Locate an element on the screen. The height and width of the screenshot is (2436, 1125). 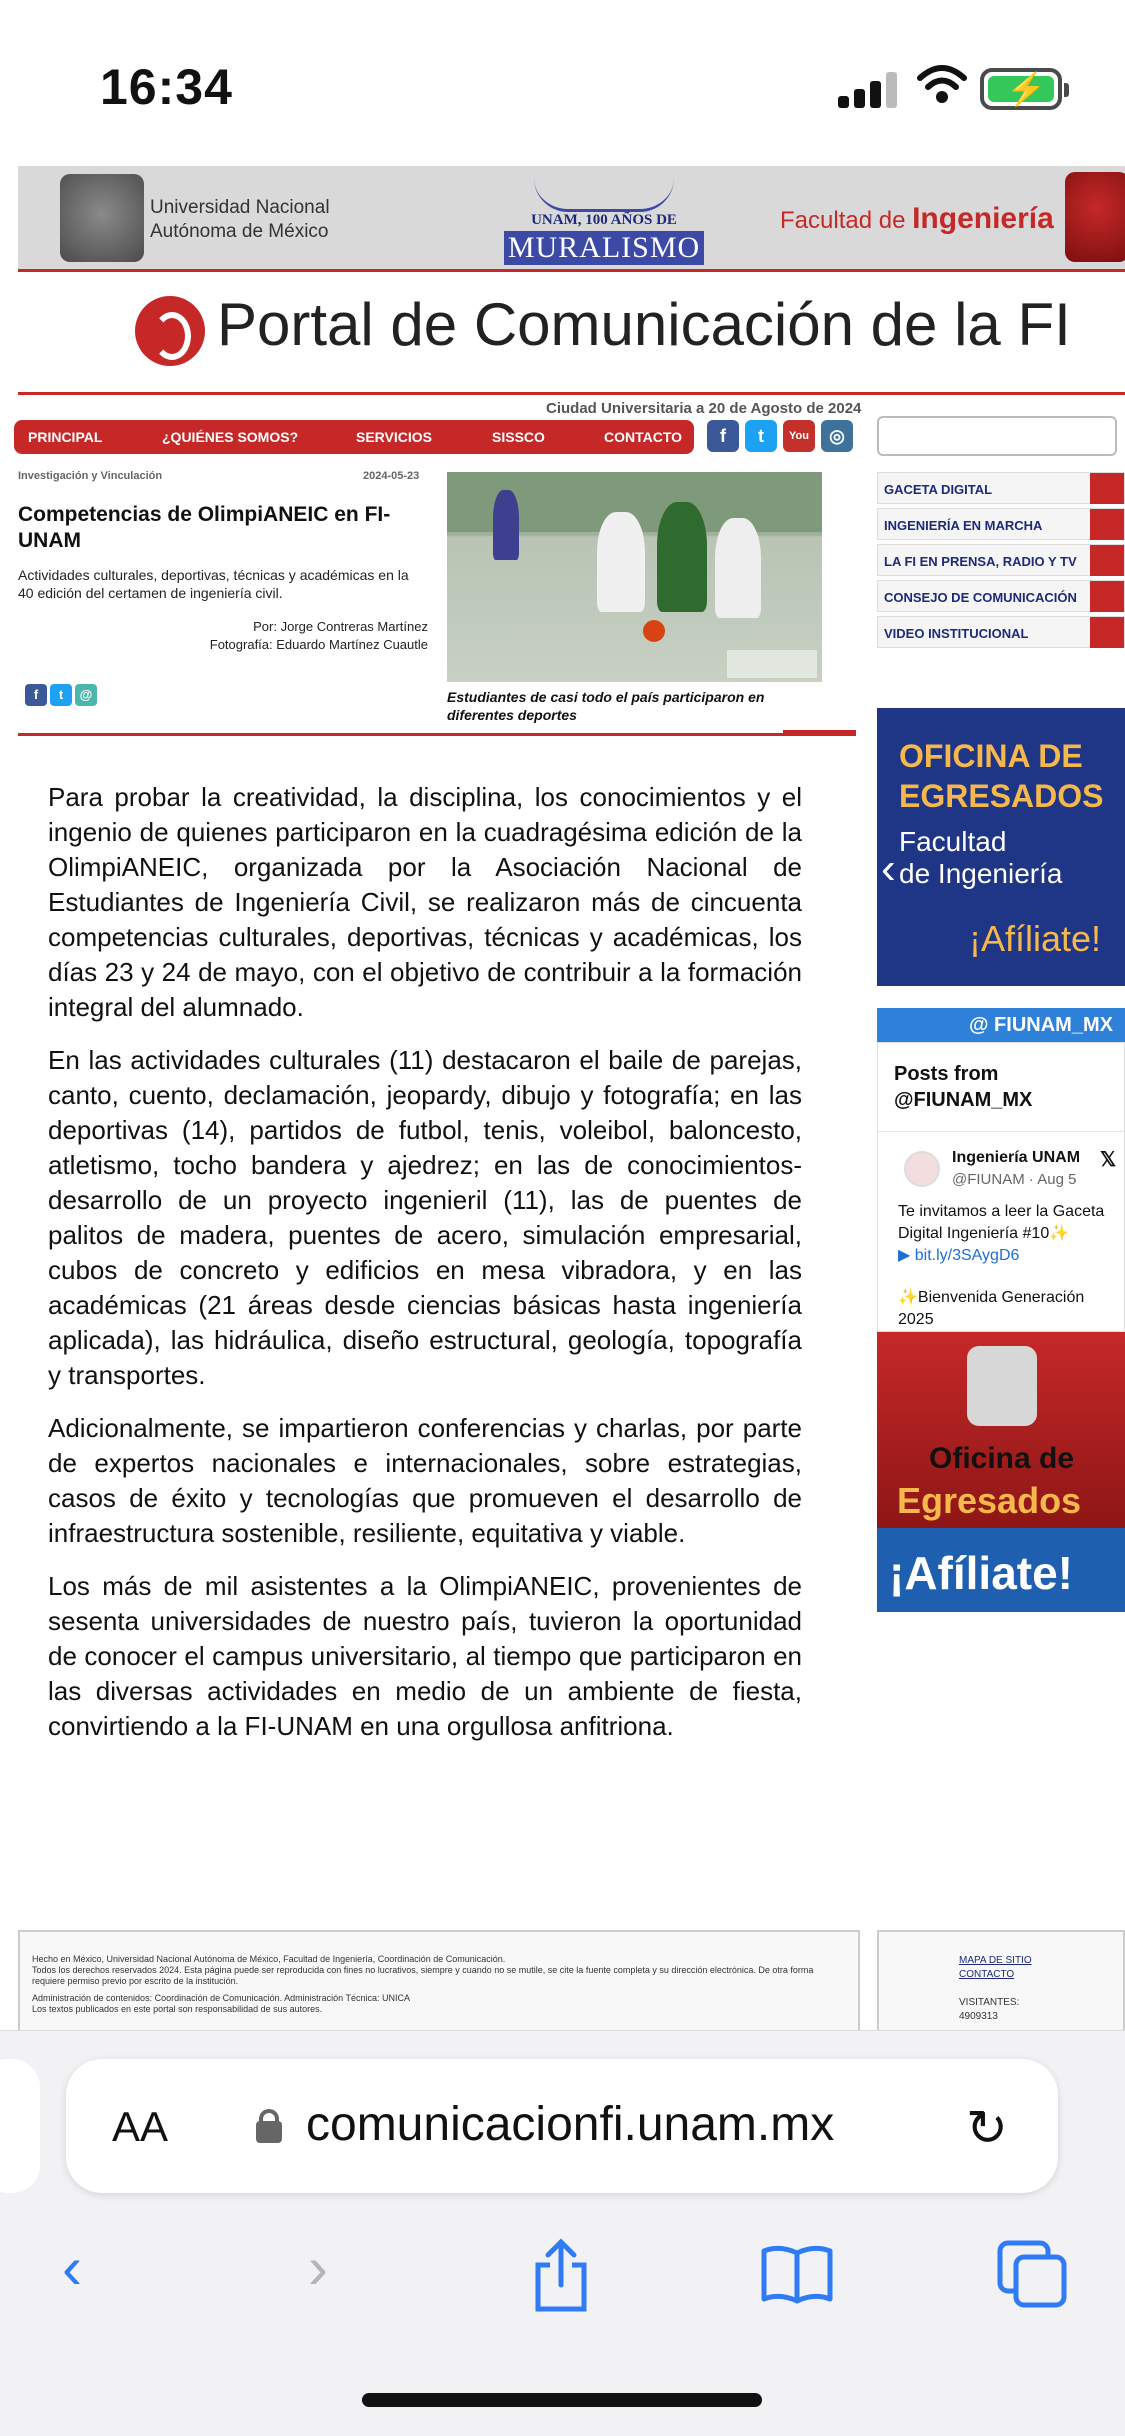
play-icon is located at coordinates (1107, 632).